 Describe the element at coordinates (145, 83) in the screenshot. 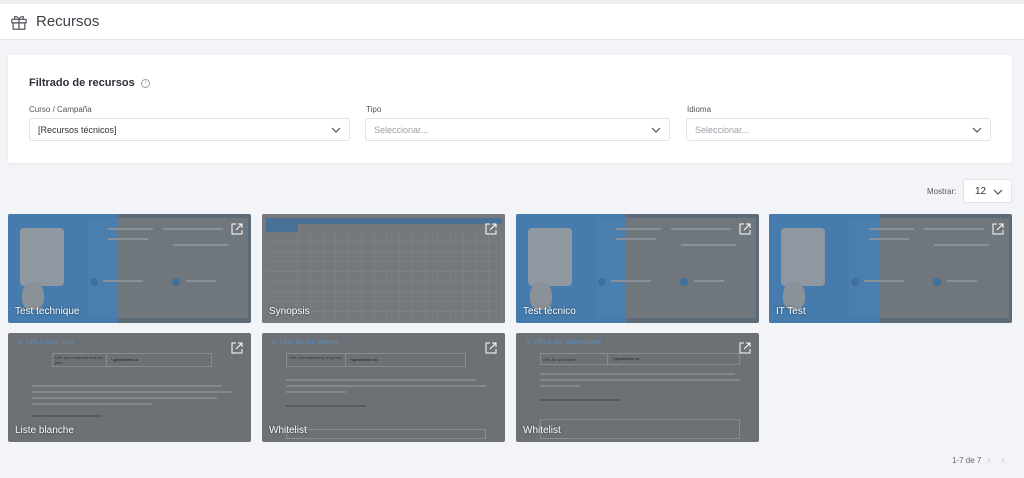

I see `info-icon: i` at that location.